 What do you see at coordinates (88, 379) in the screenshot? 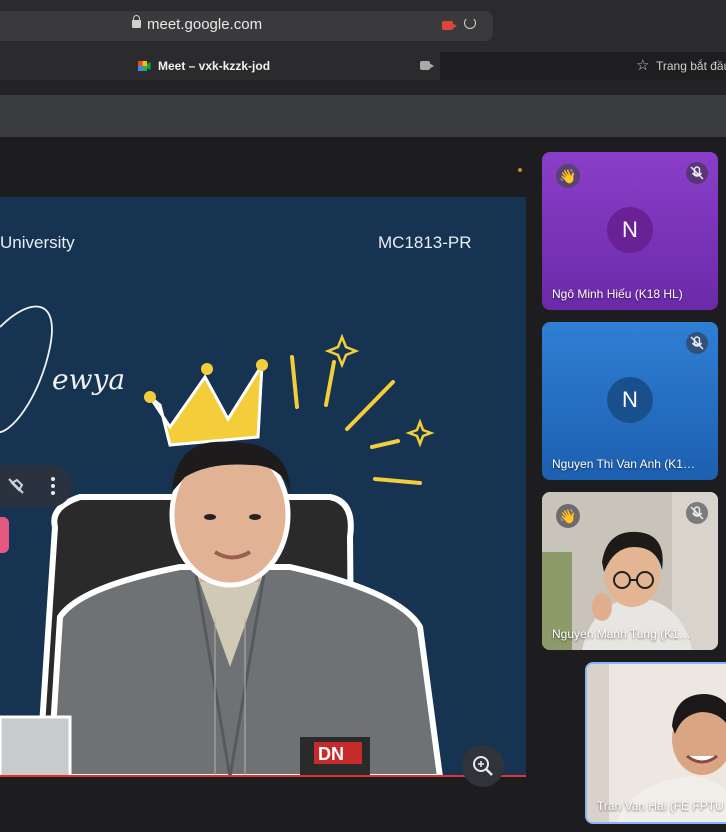
I see `signature-text: ewya` at bounding box center [88, 379].